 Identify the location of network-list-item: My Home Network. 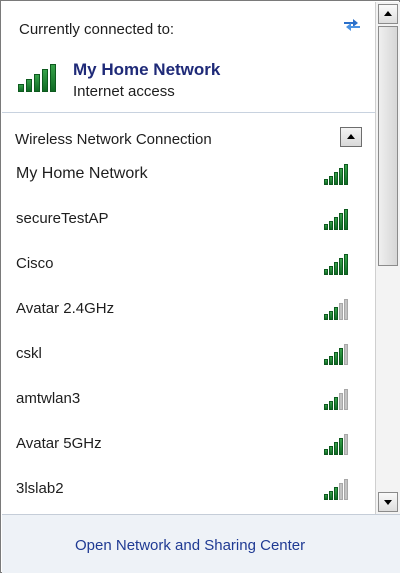
(188, 175).